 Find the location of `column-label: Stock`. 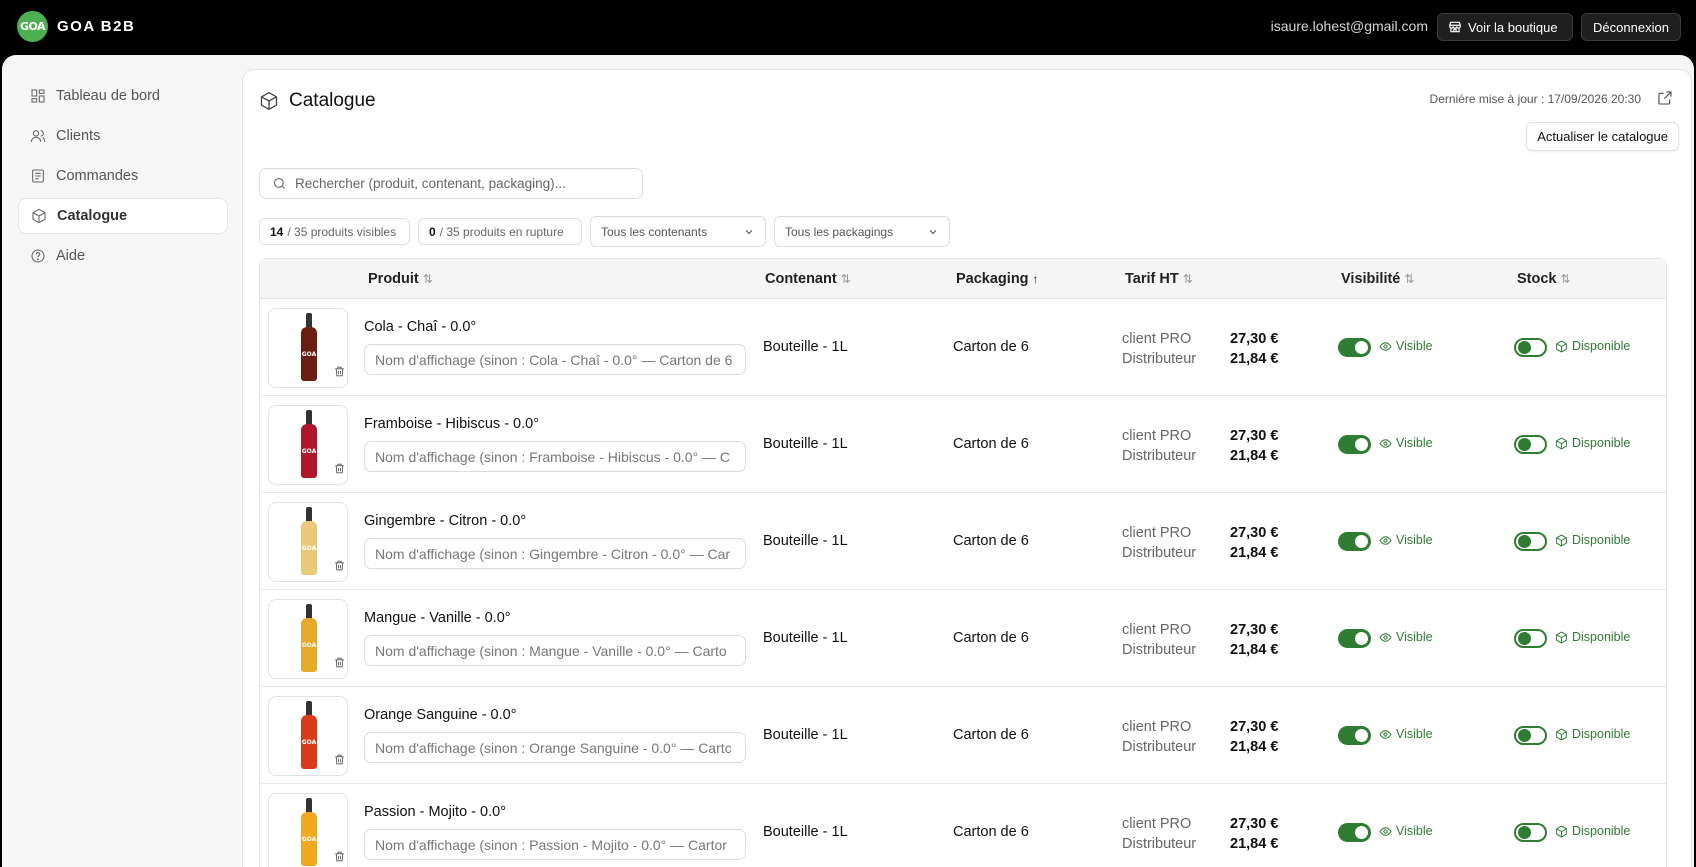

column-label: Stock is located at coordinates (1537, 279).